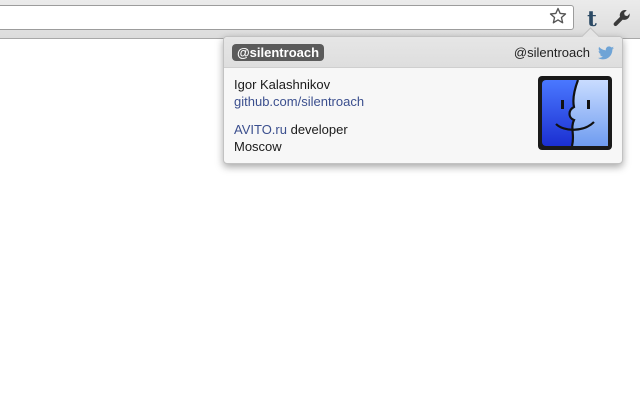 This screenshot has height=400, width=640. Describe the element at coordinates (552, 52) in the screenshot. I see `header-handle: @silentroach` at that location.